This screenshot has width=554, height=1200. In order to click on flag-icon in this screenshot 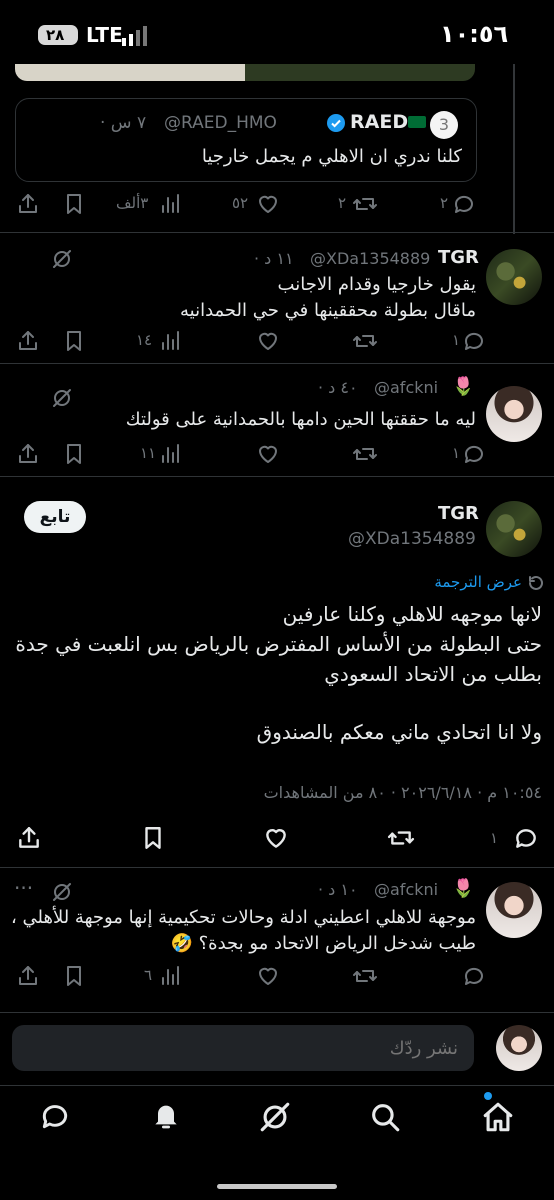, I will do `click(417, 122)`.